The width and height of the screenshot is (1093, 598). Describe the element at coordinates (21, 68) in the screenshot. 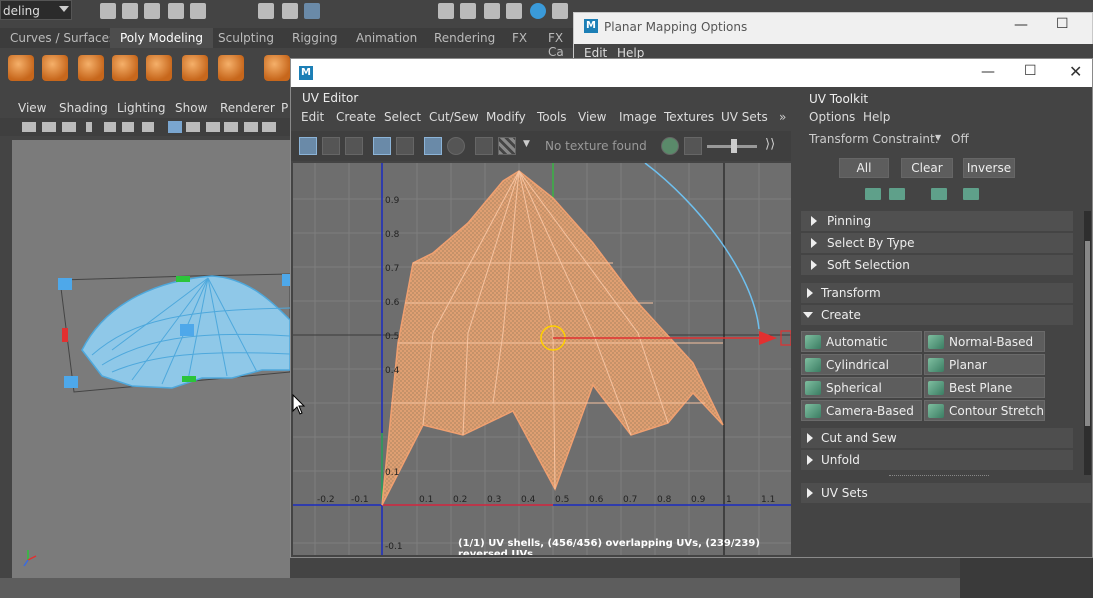

I see `poly-sphere-icon` at that location.